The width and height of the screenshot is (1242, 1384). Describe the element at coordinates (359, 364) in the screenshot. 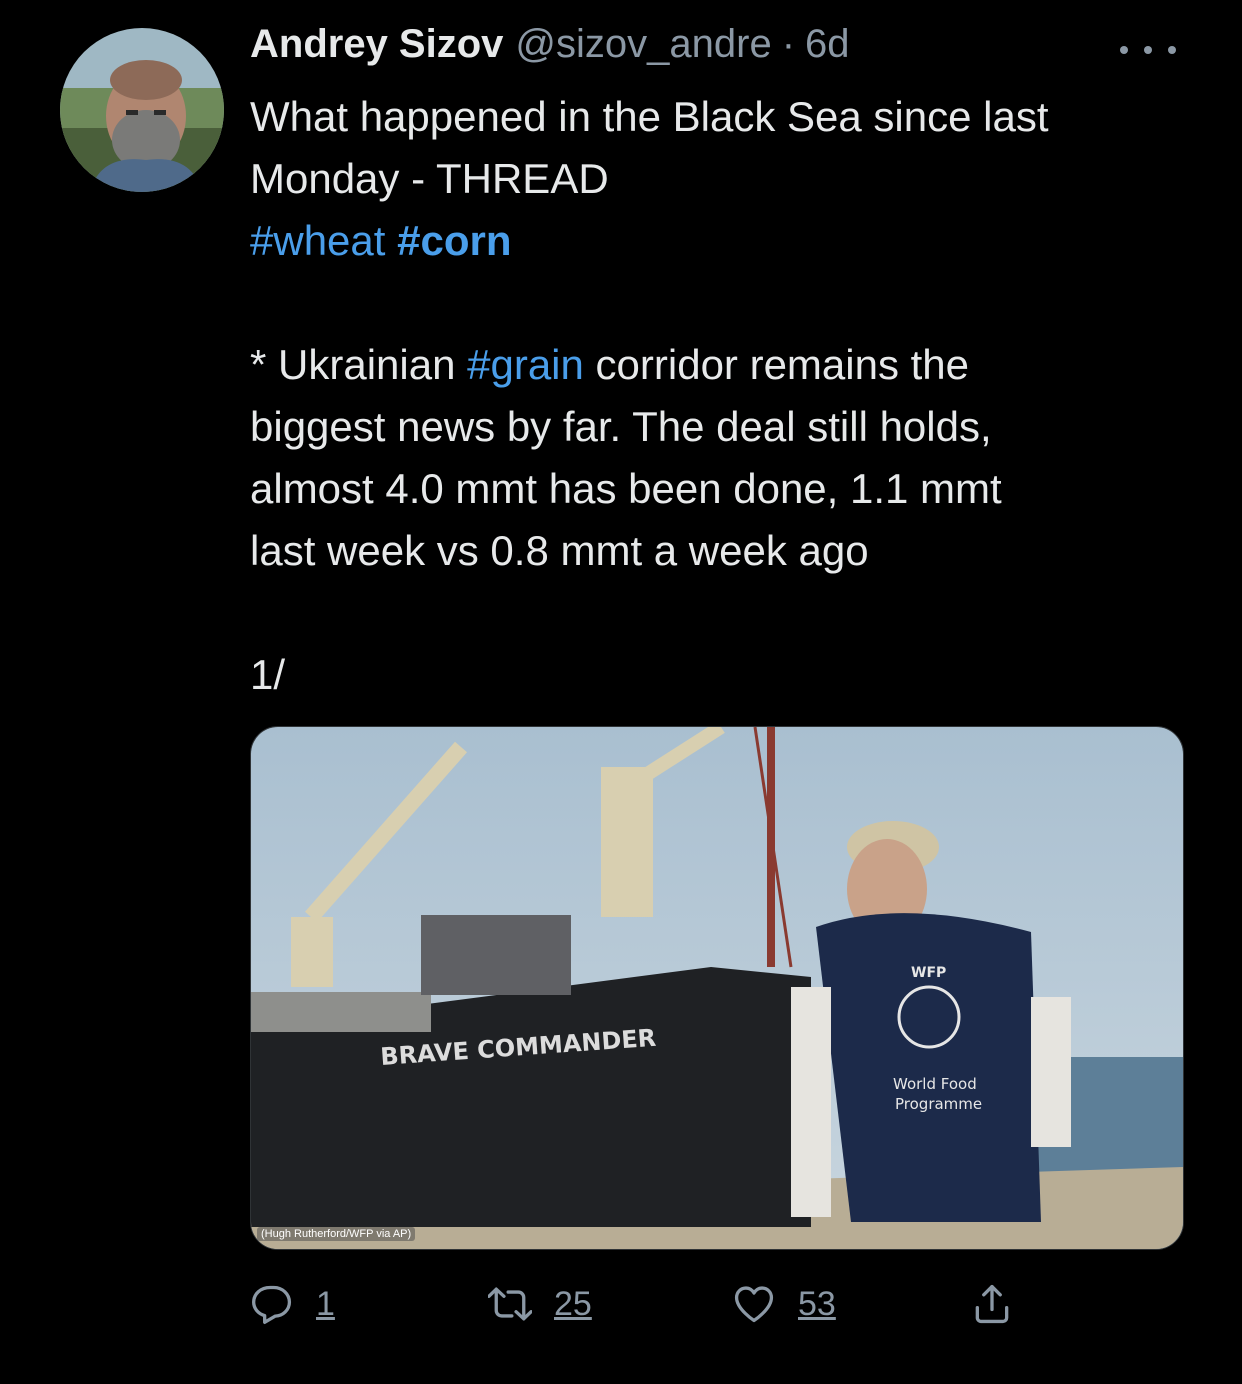

I see `text-fragment: * Ukrainian` at that location.